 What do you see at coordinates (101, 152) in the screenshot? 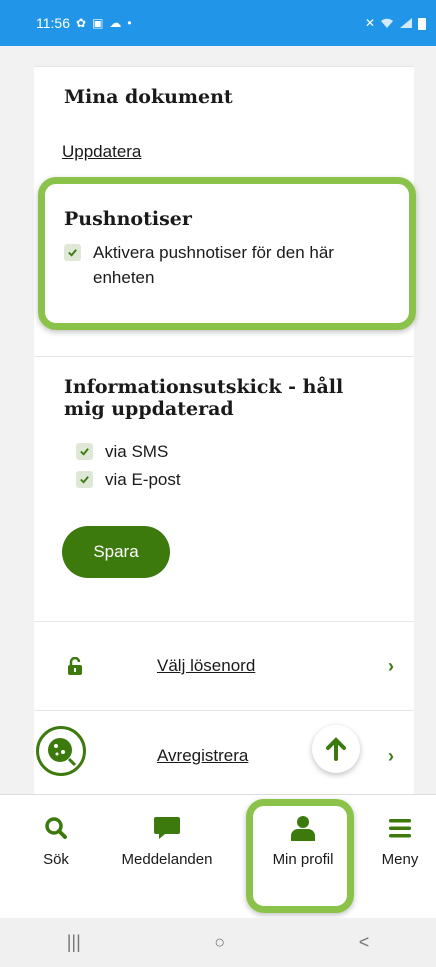
I see `update-link: Uppdatera` at bounding box center [101, 152].